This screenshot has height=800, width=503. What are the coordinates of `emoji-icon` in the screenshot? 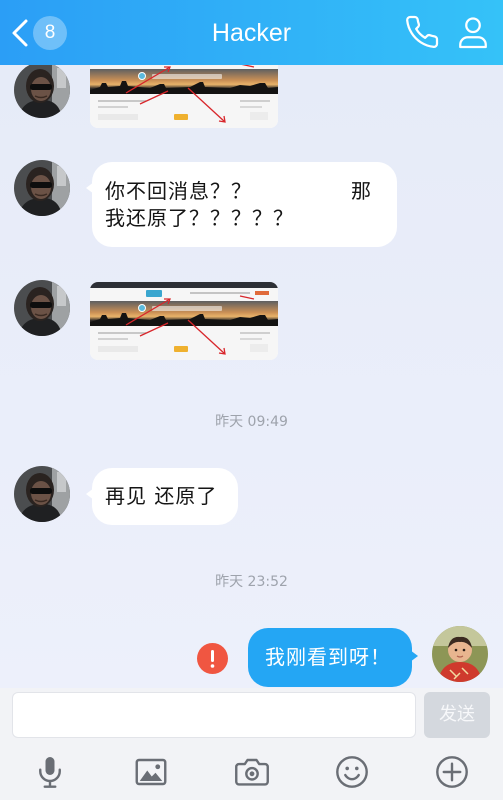 It's located at (352, 772).